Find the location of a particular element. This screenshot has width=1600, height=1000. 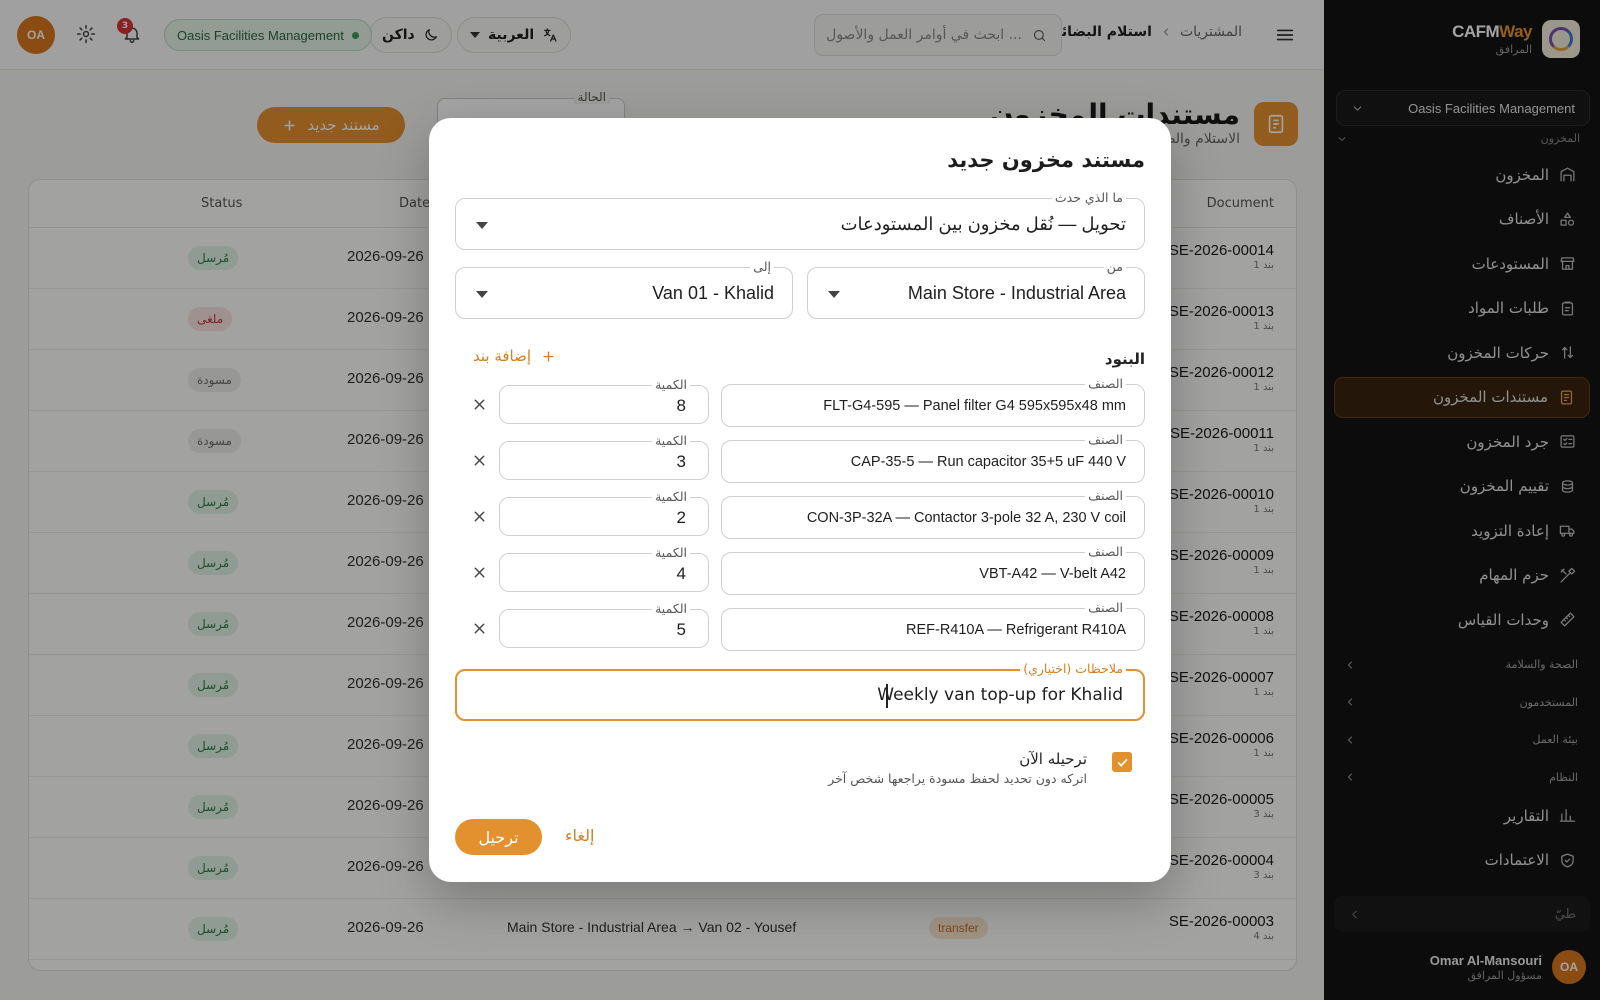

quantity-field: الكمية 4 is located at coordinates (604, 568).